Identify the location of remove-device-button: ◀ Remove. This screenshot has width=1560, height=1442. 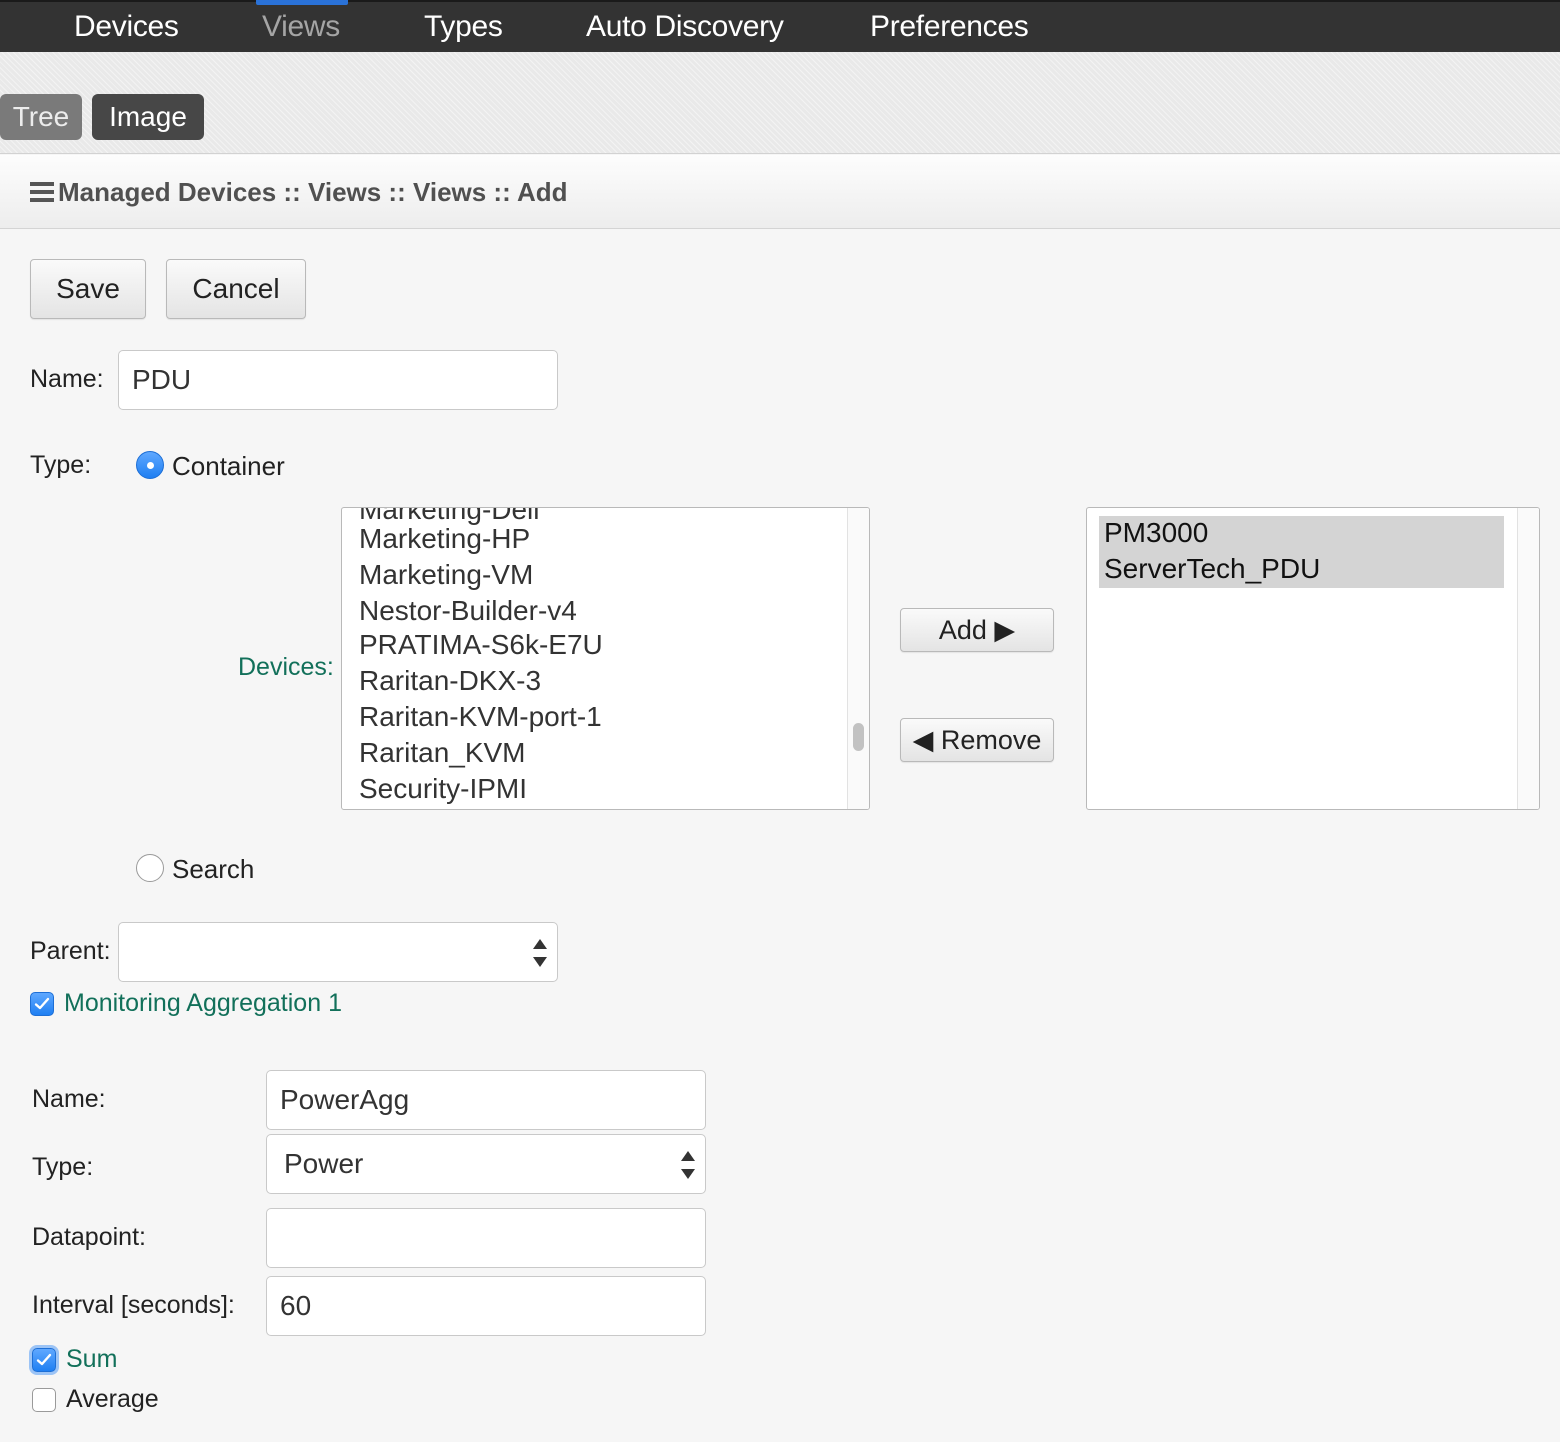
(977, 740).